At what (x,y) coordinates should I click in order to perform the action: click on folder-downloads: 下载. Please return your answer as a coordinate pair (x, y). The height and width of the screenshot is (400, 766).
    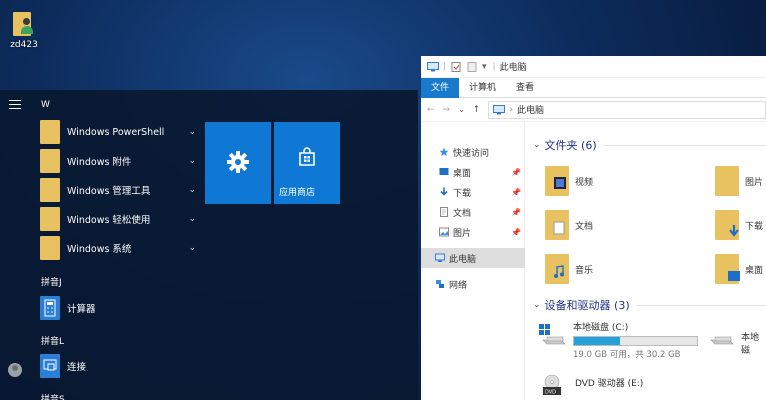
    Looking at the image, I should click on (739, 225).